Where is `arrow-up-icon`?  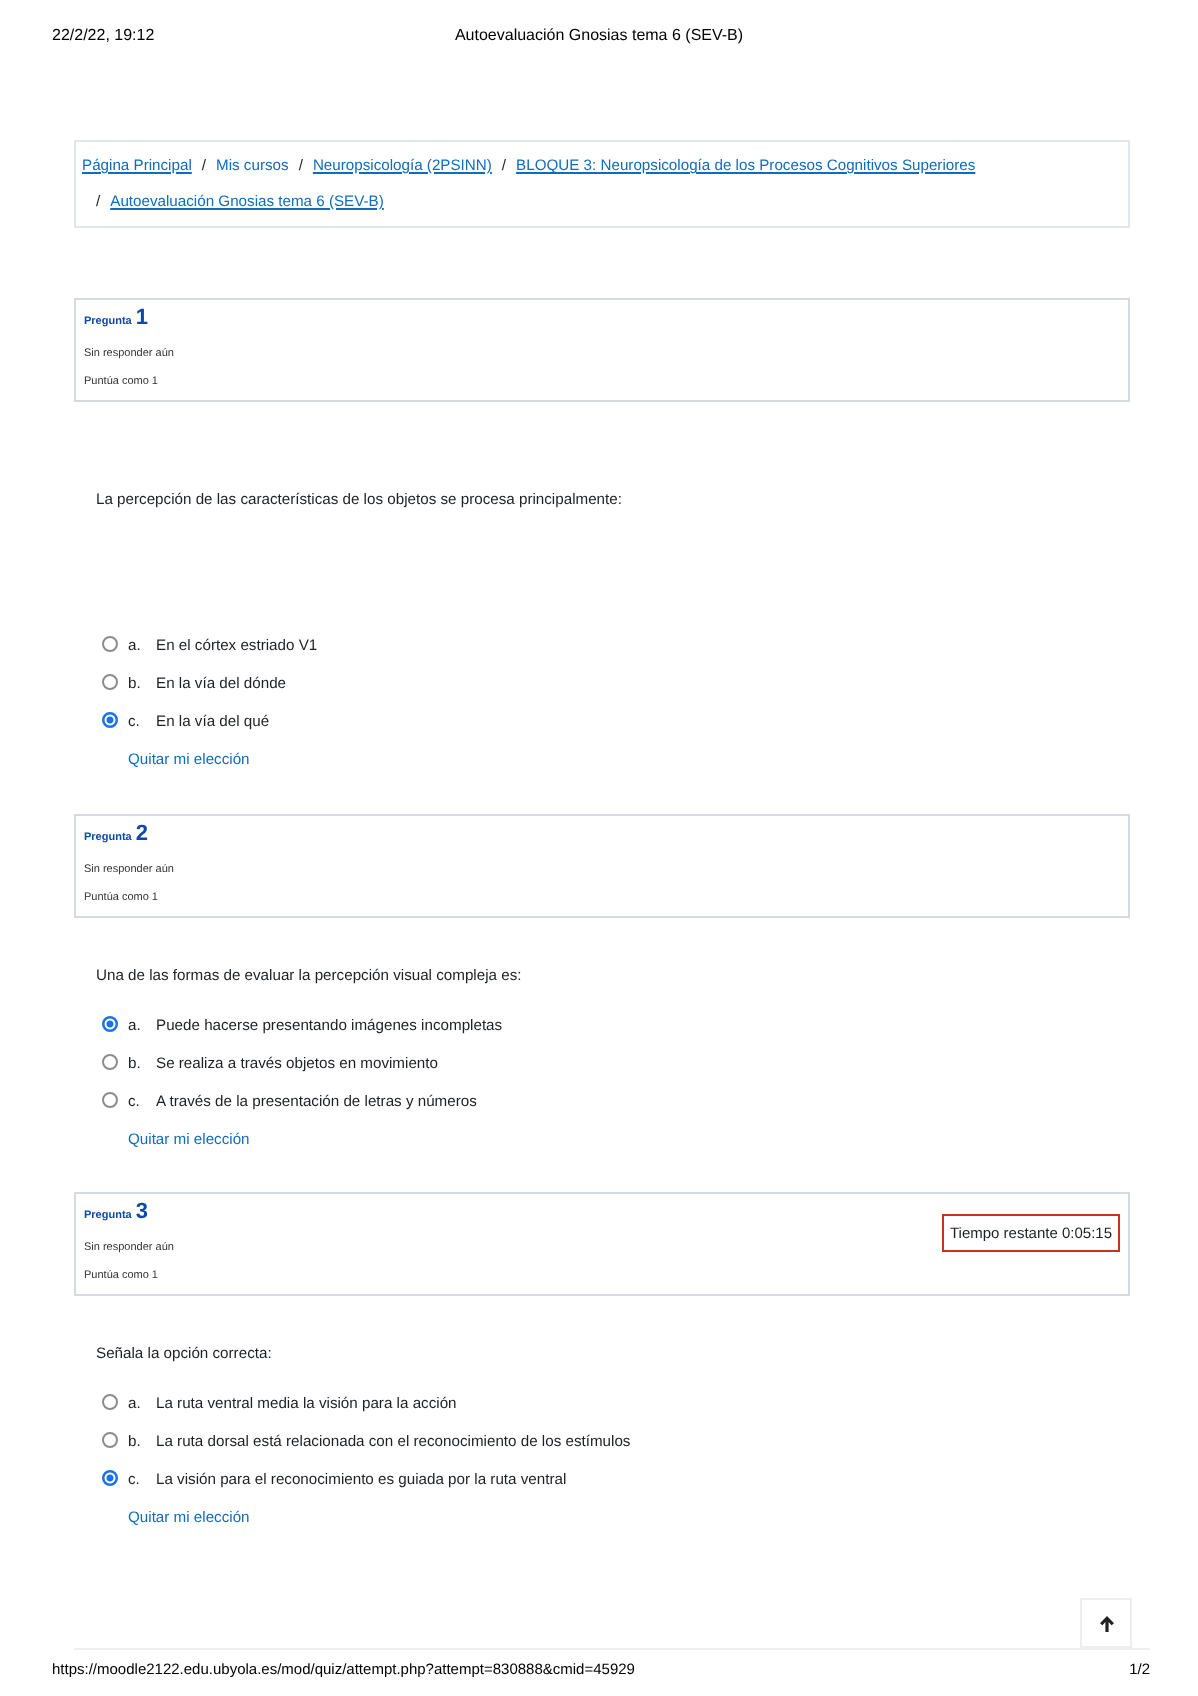
arrow-up-icon is located at coordinates (1106, 1623).